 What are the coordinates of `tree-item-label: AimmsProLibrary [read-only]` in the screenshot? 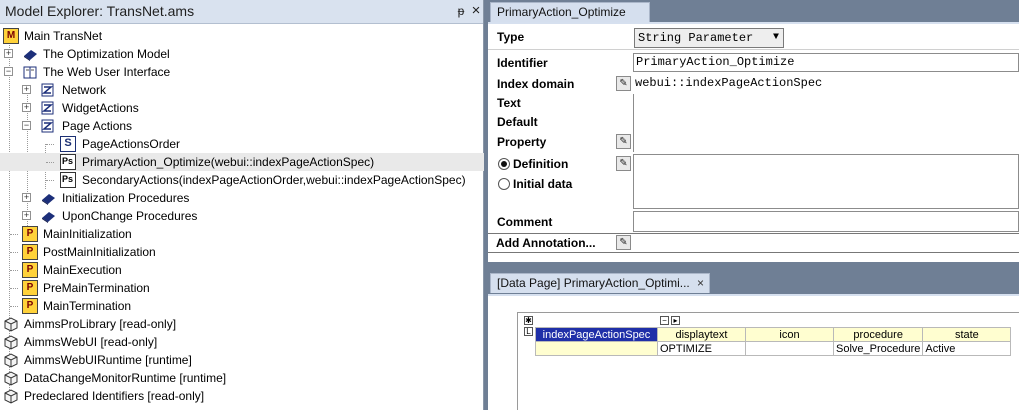 It's located at (100, 324).